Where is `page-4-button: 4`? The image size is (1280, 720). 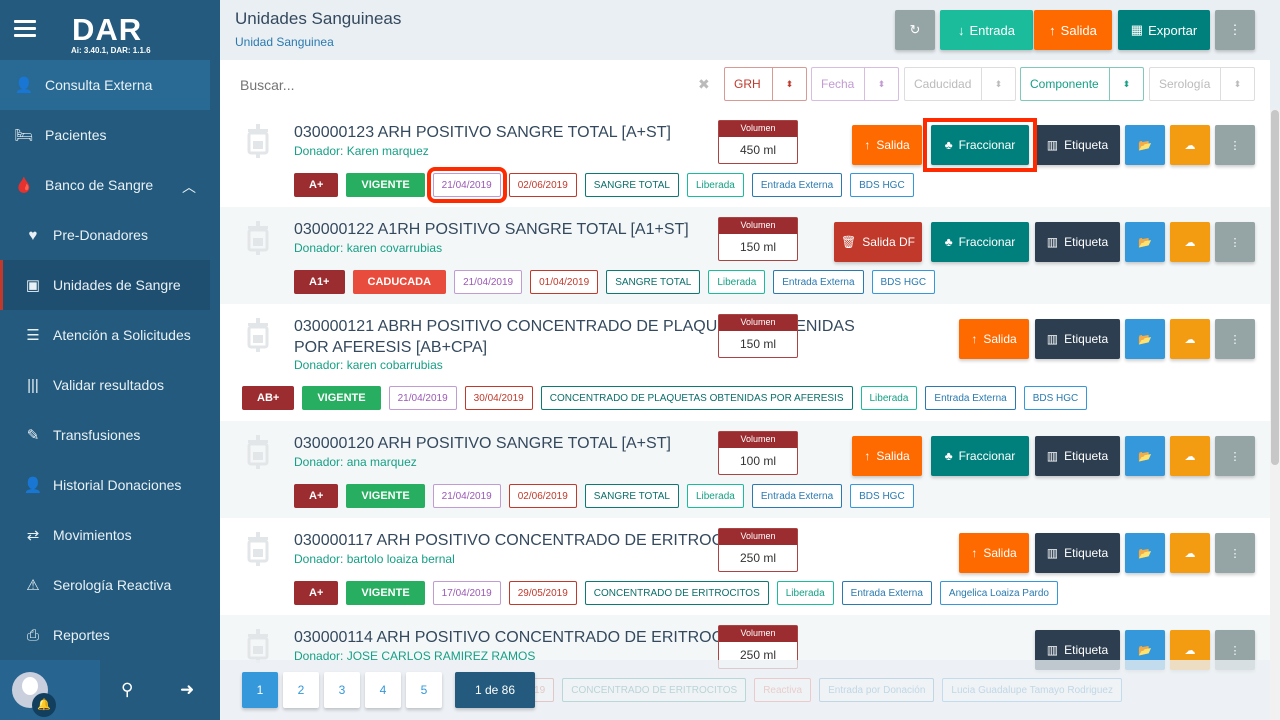 page-4-button: 4 is located at coordinates (383, 690).